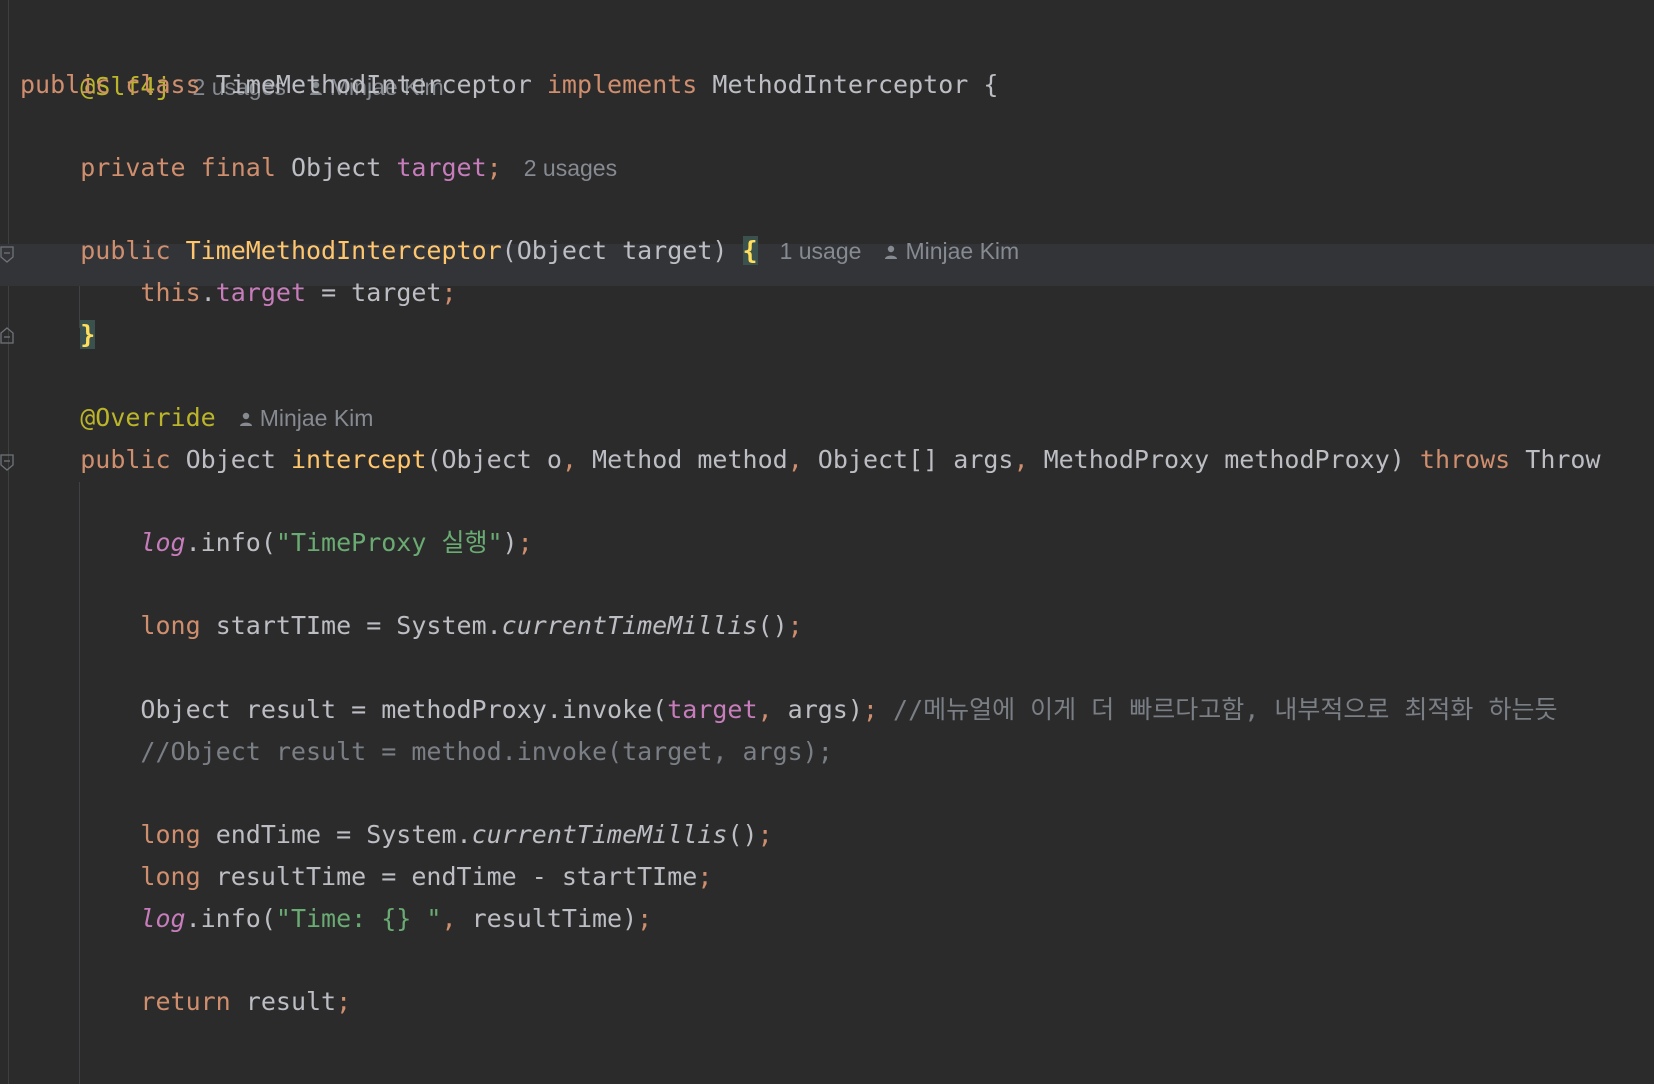 The height and width of the screenshot is (1084, 1654). What do you see at coordinates (373, 84) in the screenshot?
I see `class-name: TimeMethodInterceptor` at bounding box center [373, 84].